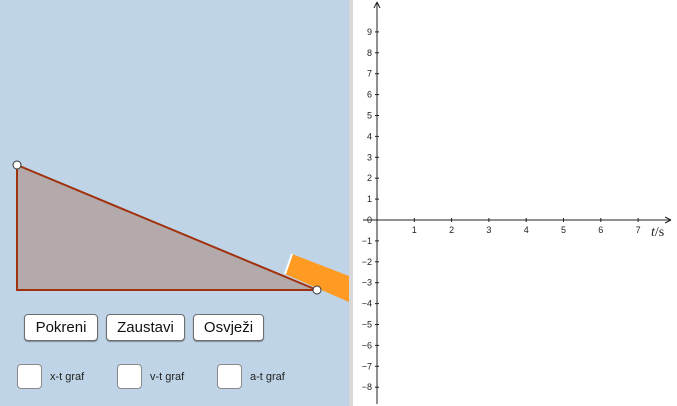 The image size is (677, 406). I want to click on sliding-block, so click(317, 278).